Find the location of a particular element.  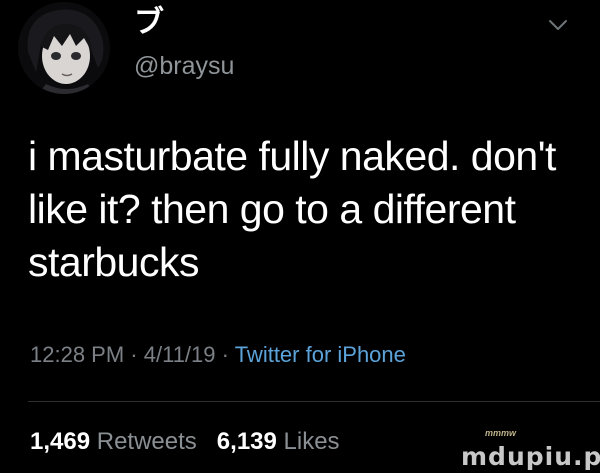

divider is located at coordinates (314, 401).